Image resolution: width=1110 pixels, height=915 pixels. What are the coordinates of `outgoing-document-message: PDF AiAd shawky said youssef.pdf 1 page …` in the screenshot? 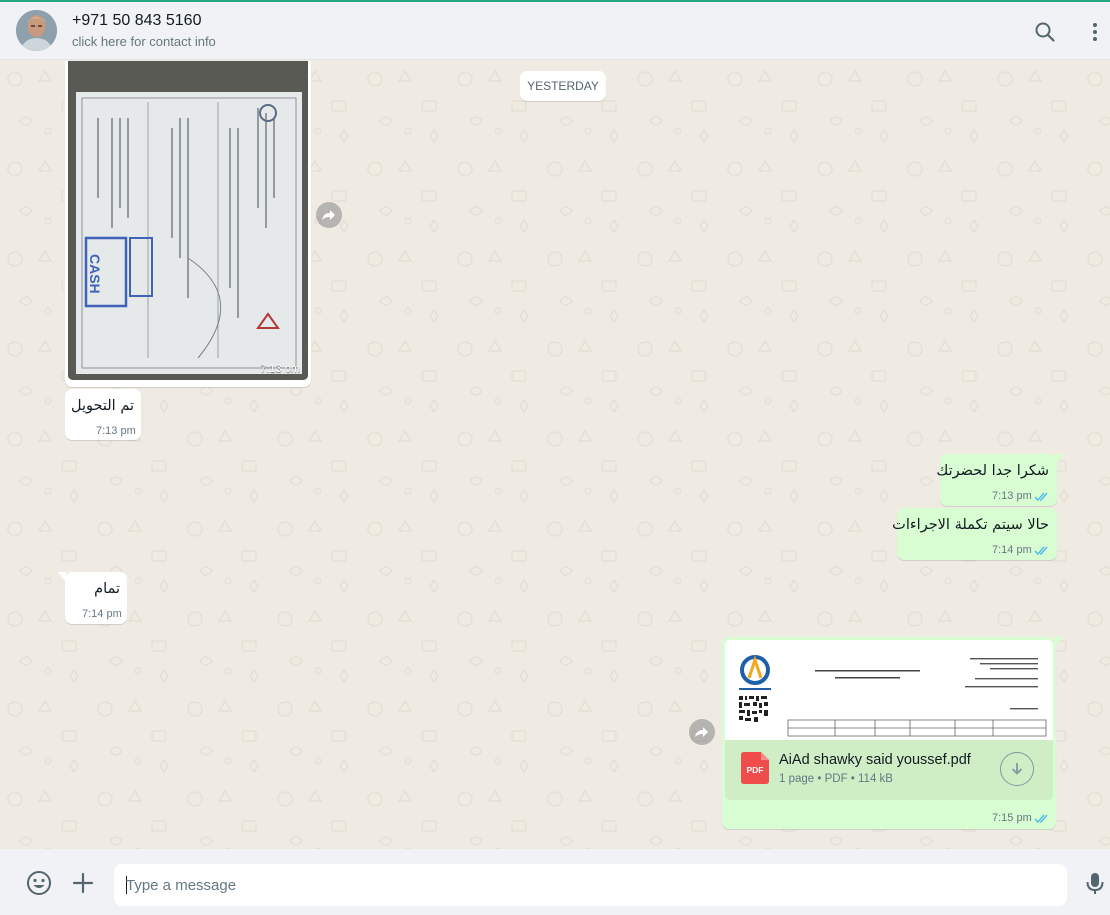 It's located at (892, 733).